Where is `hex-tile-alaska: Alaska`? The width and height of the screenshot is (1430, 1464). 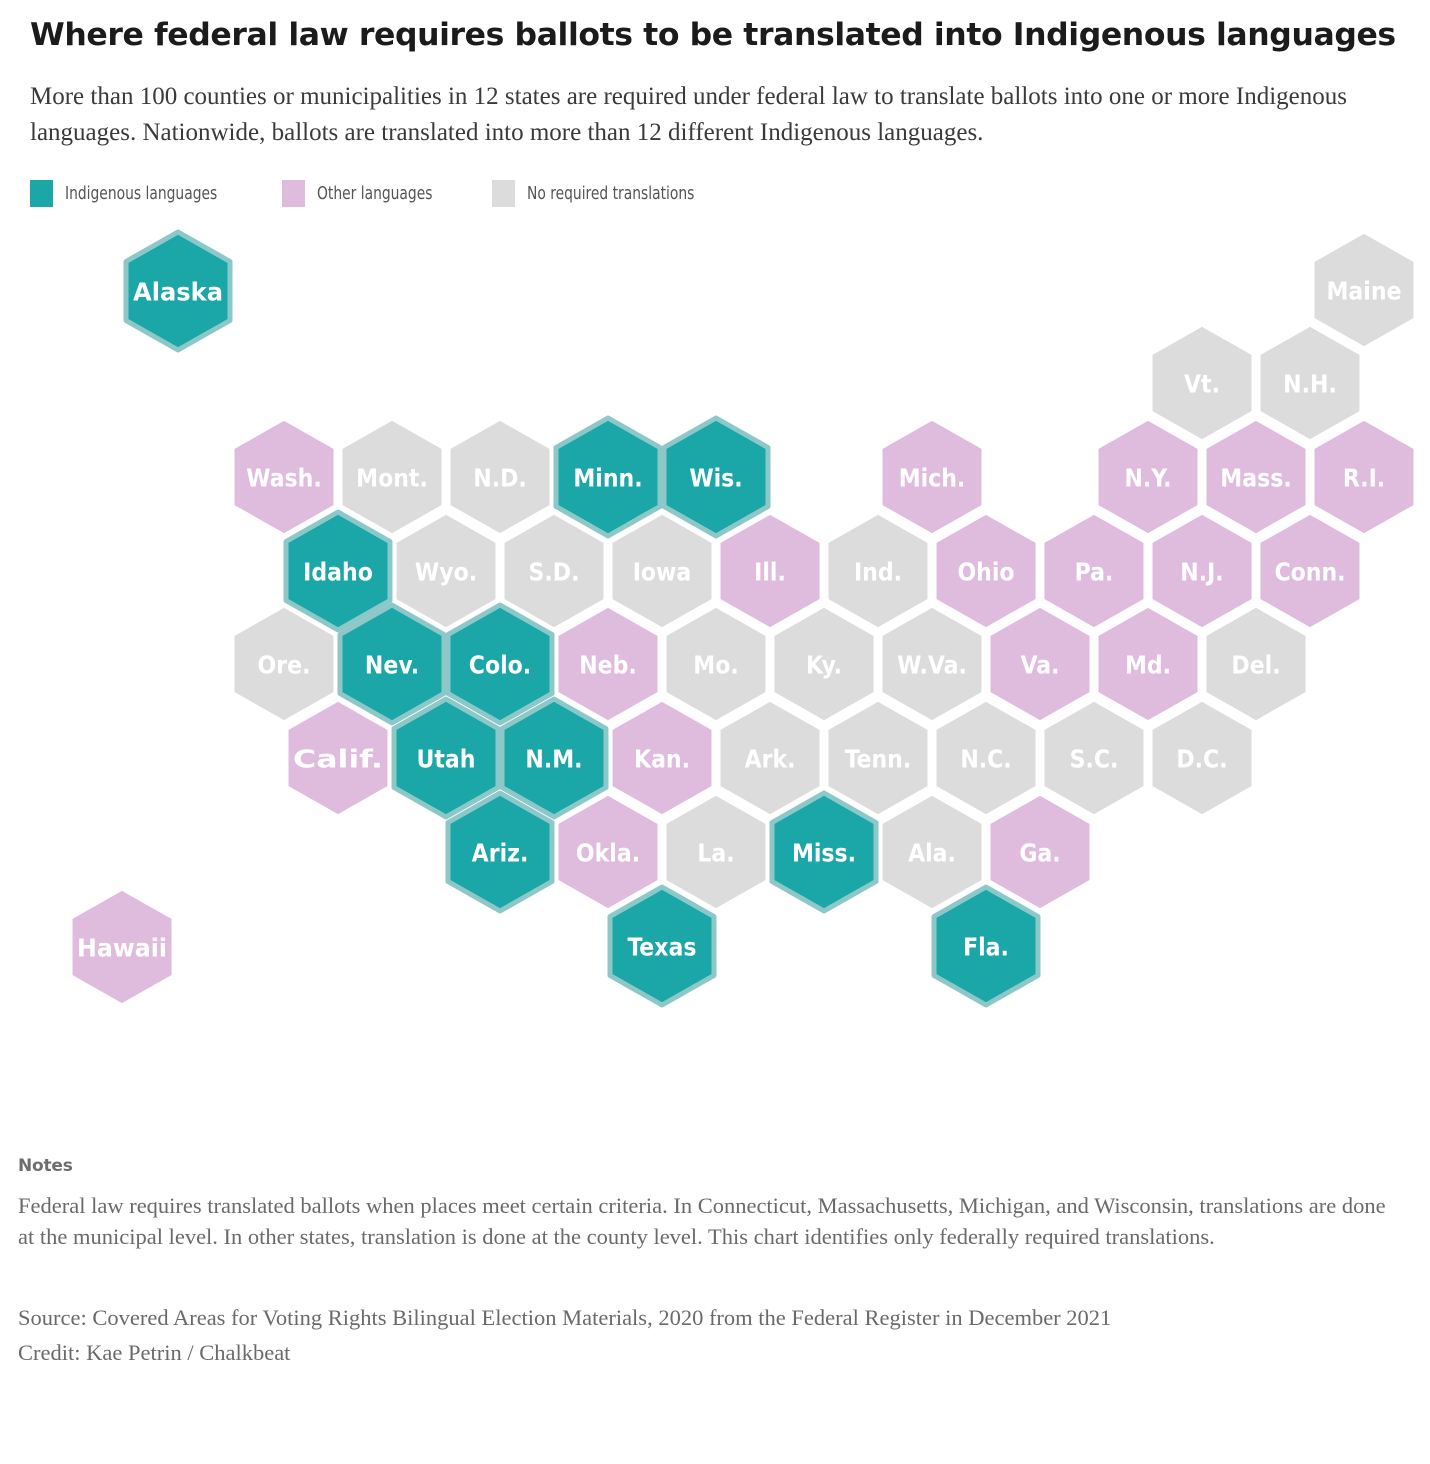
hex-tile-alaska: Alaska is located at coordinates (178, 291).